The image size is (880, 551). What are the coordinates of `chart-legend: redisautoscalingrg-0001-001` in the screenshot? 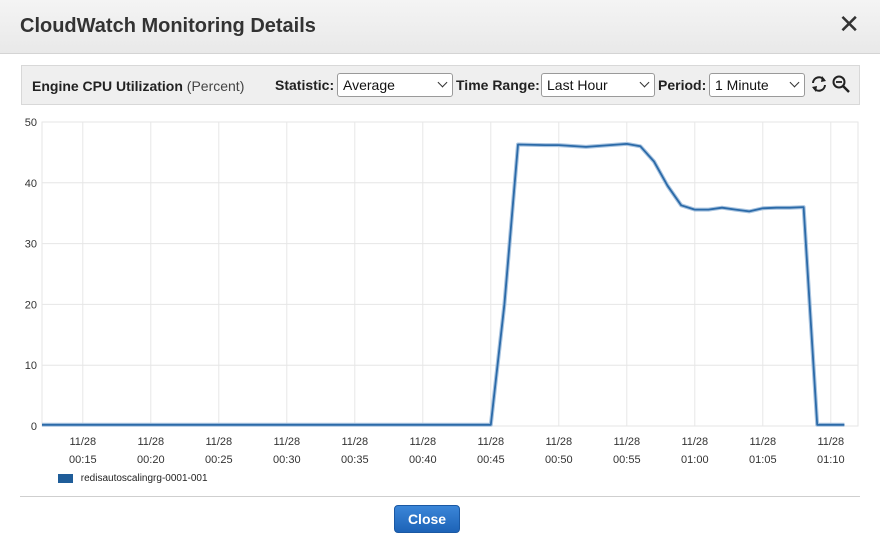 It's located at (133, 478).